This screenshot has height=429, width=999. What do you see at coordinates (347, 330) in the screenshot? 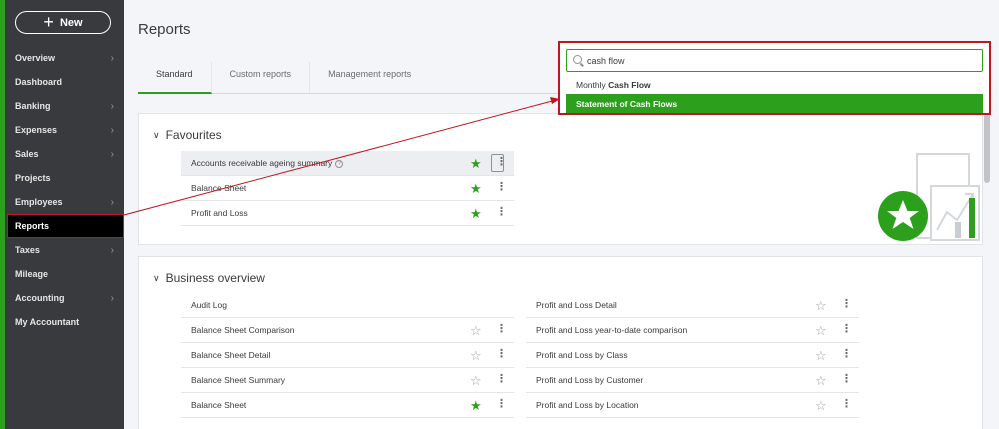
I see `report-row: Balance Sheet Comparison ☆ ⋮` at bounding box center [347, 330].